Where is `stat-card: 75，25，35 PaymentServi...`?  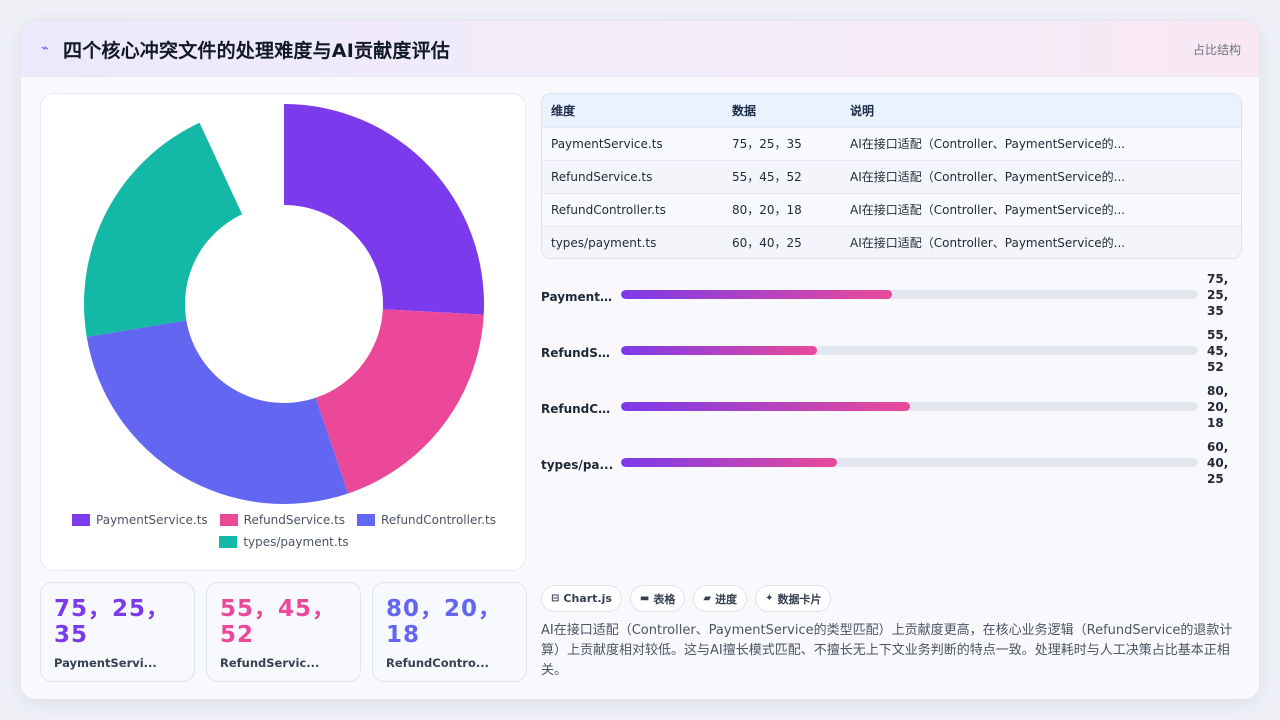
stat-card: 75，25，35 PaymentServi... is located at coordinates (117, 632).